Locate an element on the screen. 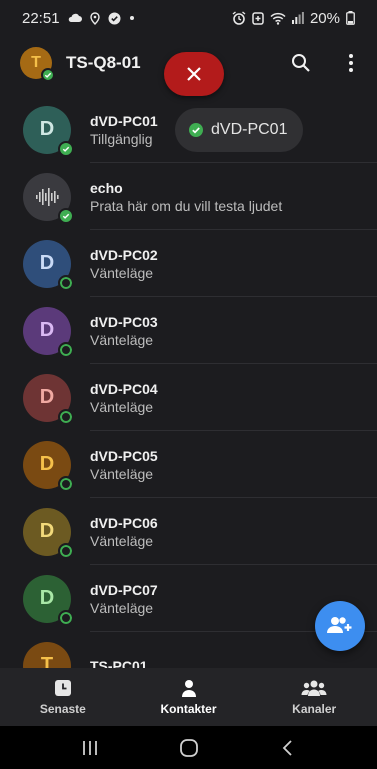 Image resolution: width=377 pixels, height=769 pixels. wifi-icon is located at coordinates (278, 18).